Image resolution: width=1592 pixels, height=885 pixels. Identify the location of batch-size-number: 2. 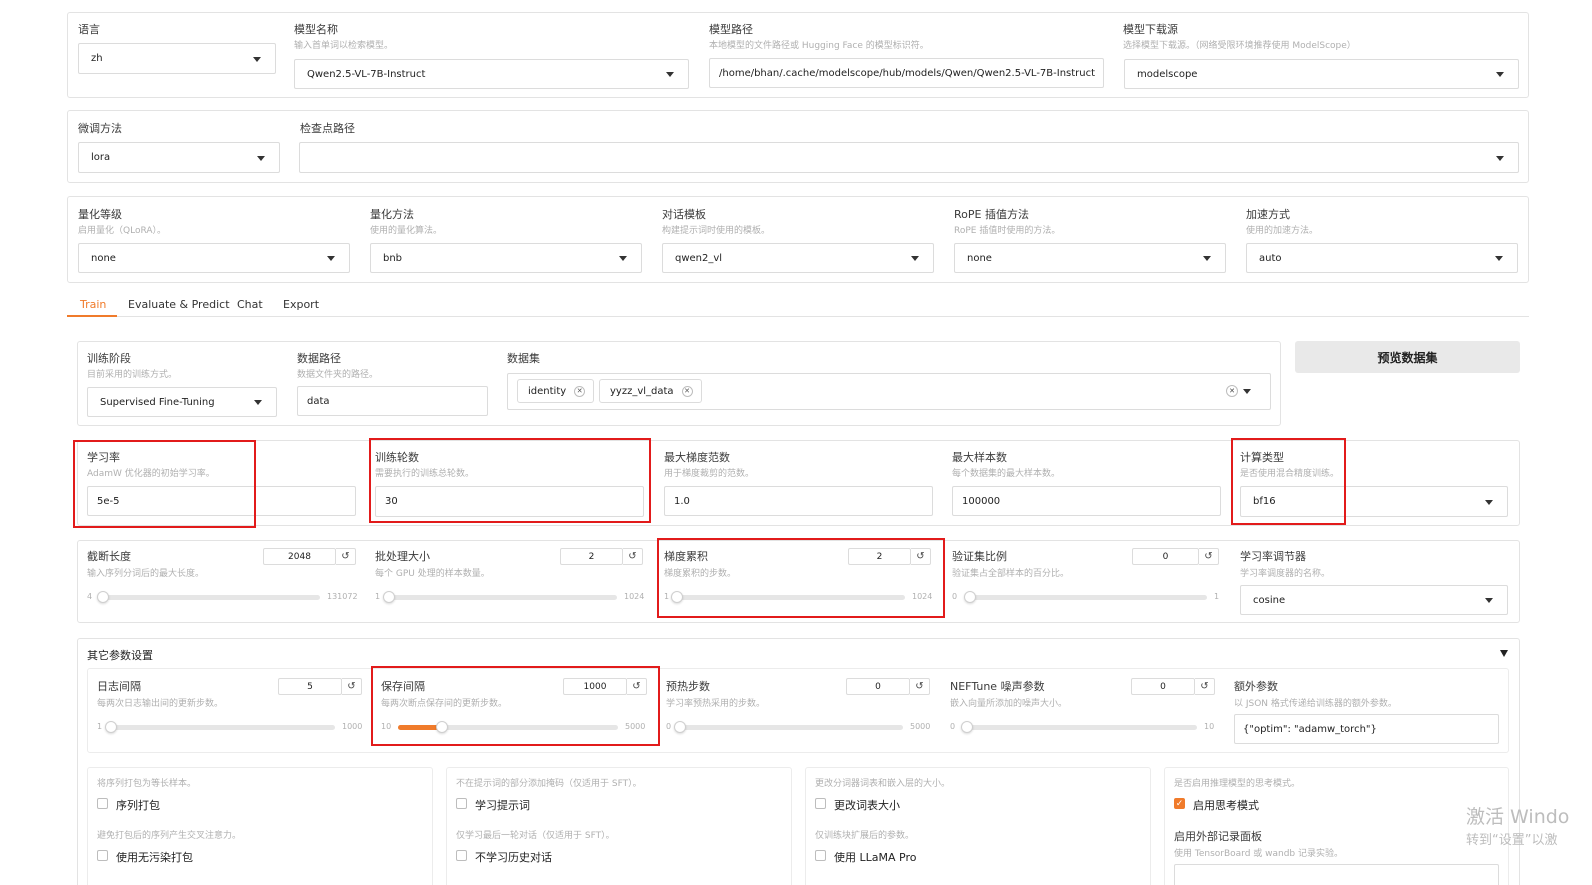
(591, 556).